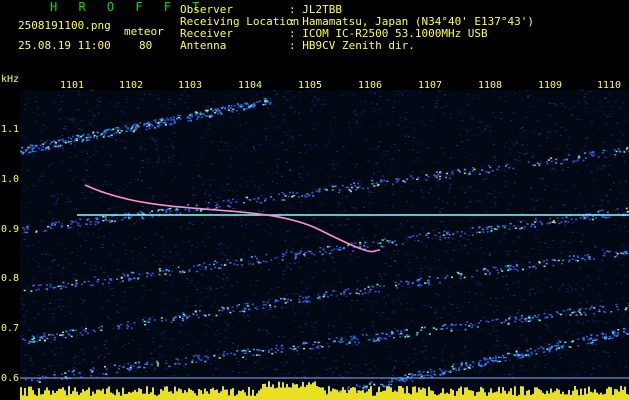 This screenshot has width=629, height=400. Describe the element at coordinates (146, 45) in the screenshot. I see `meteor-count-value: 80` at that location.